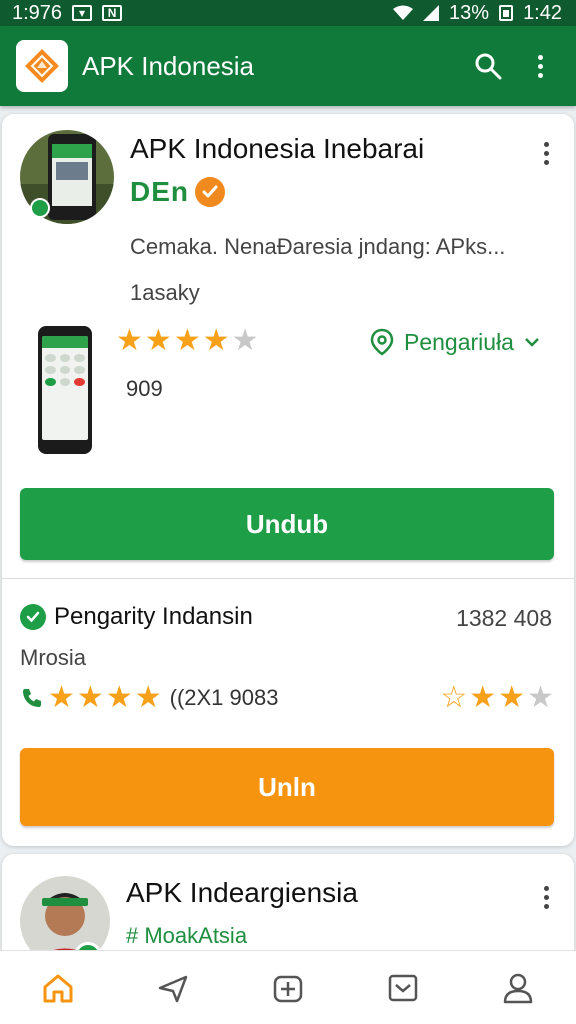 The image size is (576, 1024). What do you see at coordinates (287, 524) in the screenshot?
I see `download-button: Undub` at bounding box center [287, 524].